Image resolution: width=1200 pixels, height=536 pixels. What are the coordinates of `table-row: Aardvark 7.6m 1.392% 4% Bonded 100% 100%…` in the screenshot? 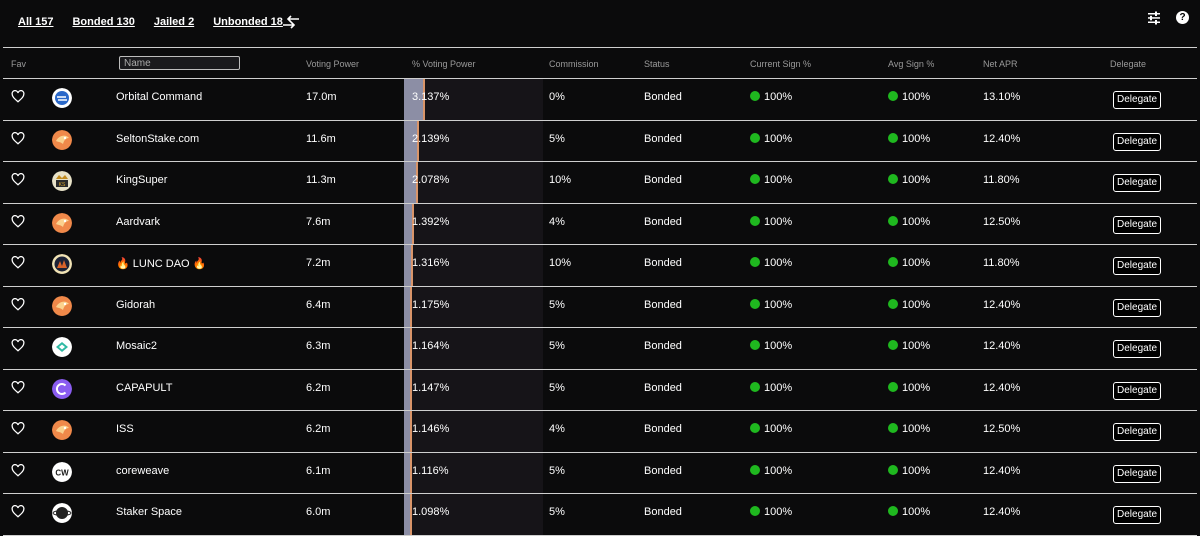 It's located at (600, 224).